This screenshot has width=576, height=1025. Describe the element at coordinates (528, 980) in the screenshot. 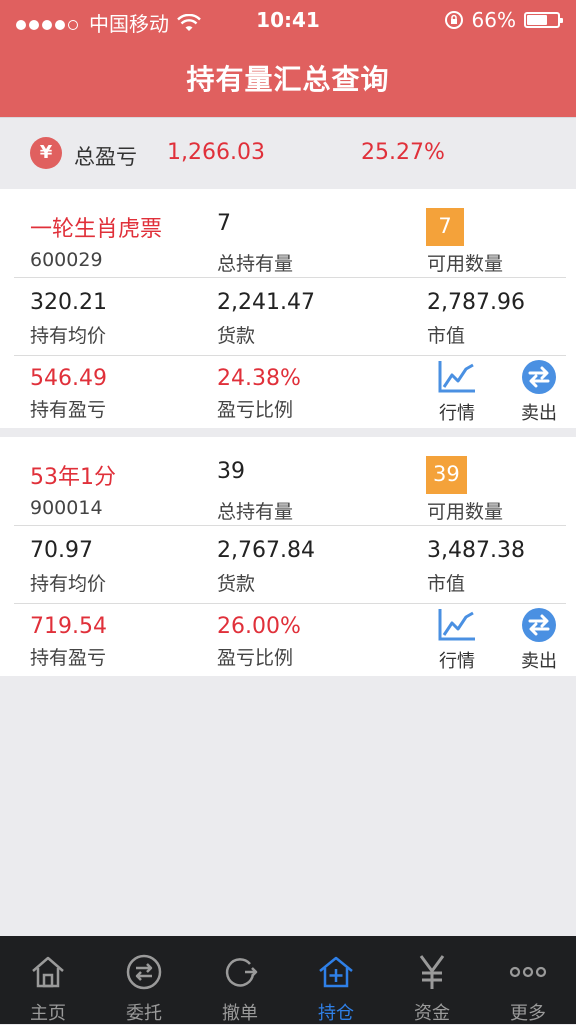

I see `tab-more: 更多` at that location.